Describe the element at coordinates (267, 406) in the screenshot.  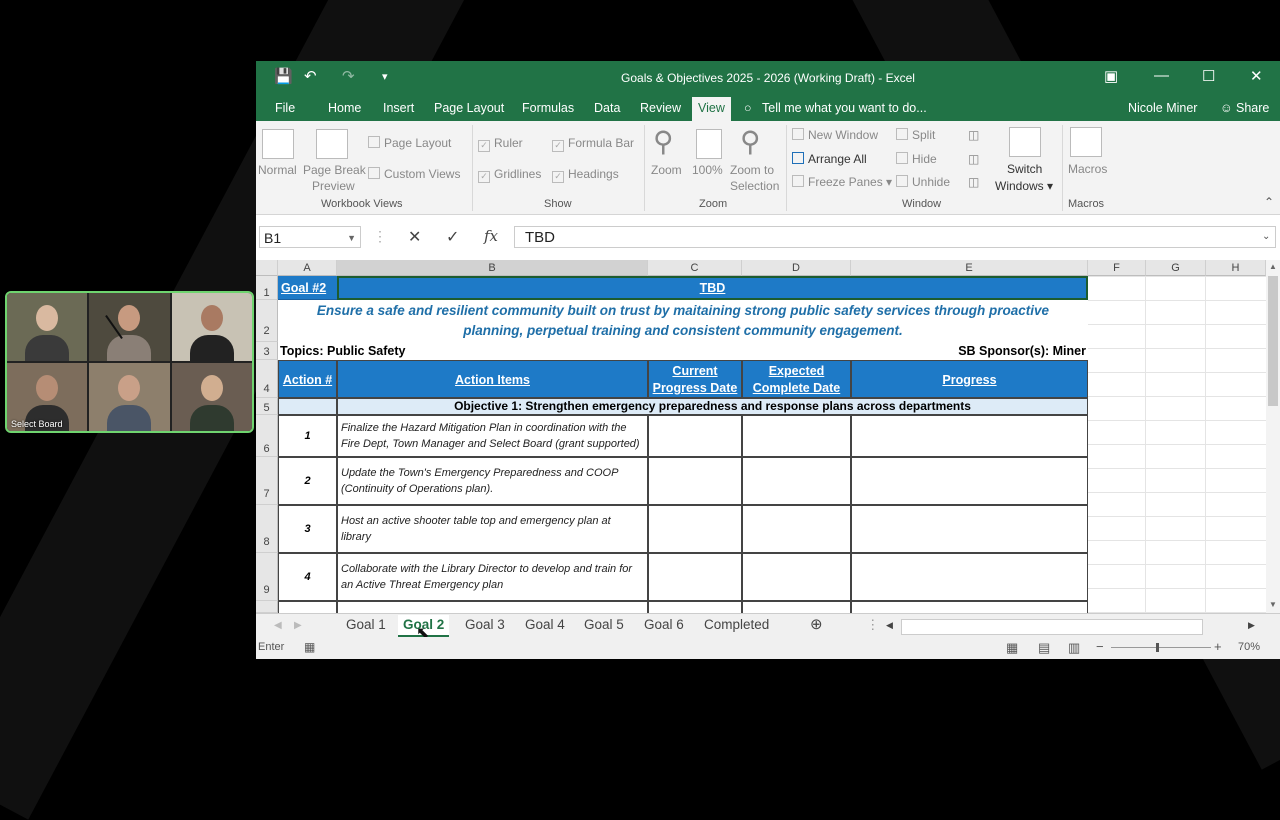
I see `row-header: 5` at that location.